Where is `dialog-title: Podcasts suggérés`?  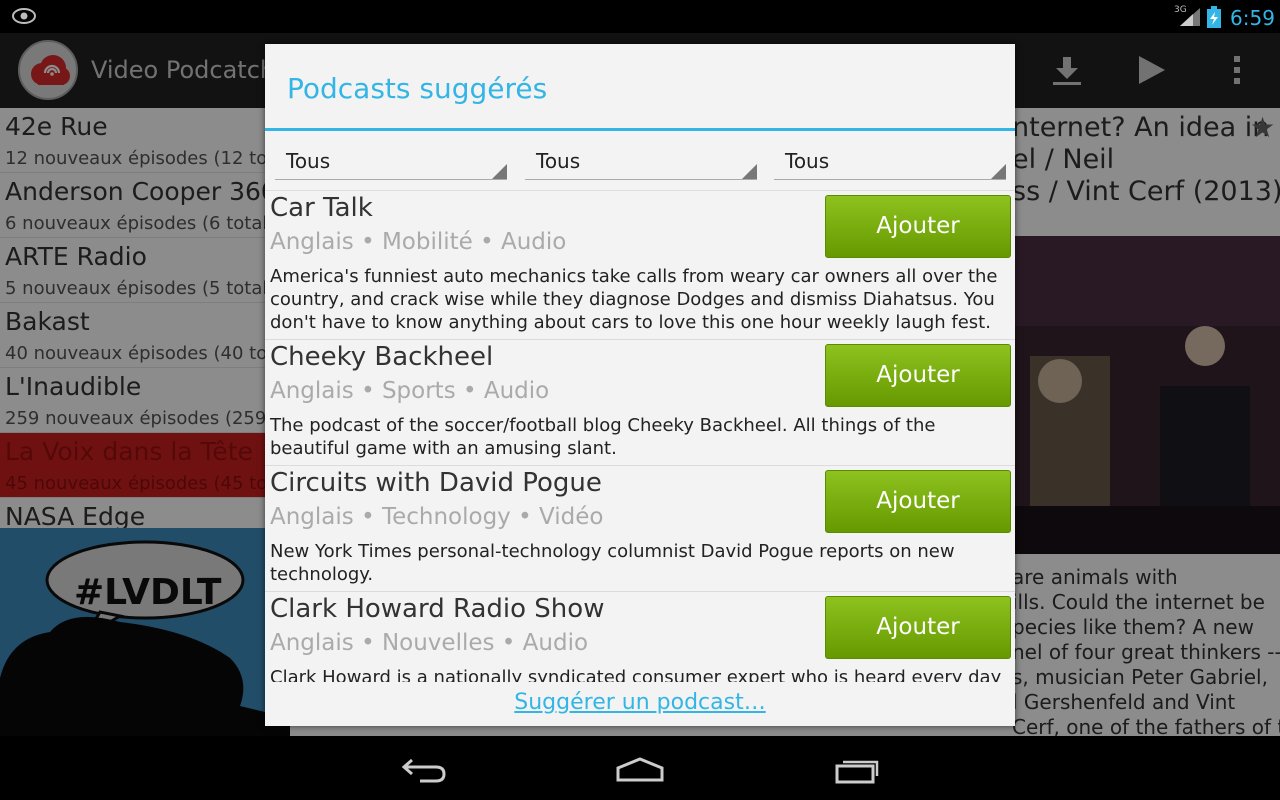 dialog-title: Podcasts suggérés is located at coordinates (417, 88).